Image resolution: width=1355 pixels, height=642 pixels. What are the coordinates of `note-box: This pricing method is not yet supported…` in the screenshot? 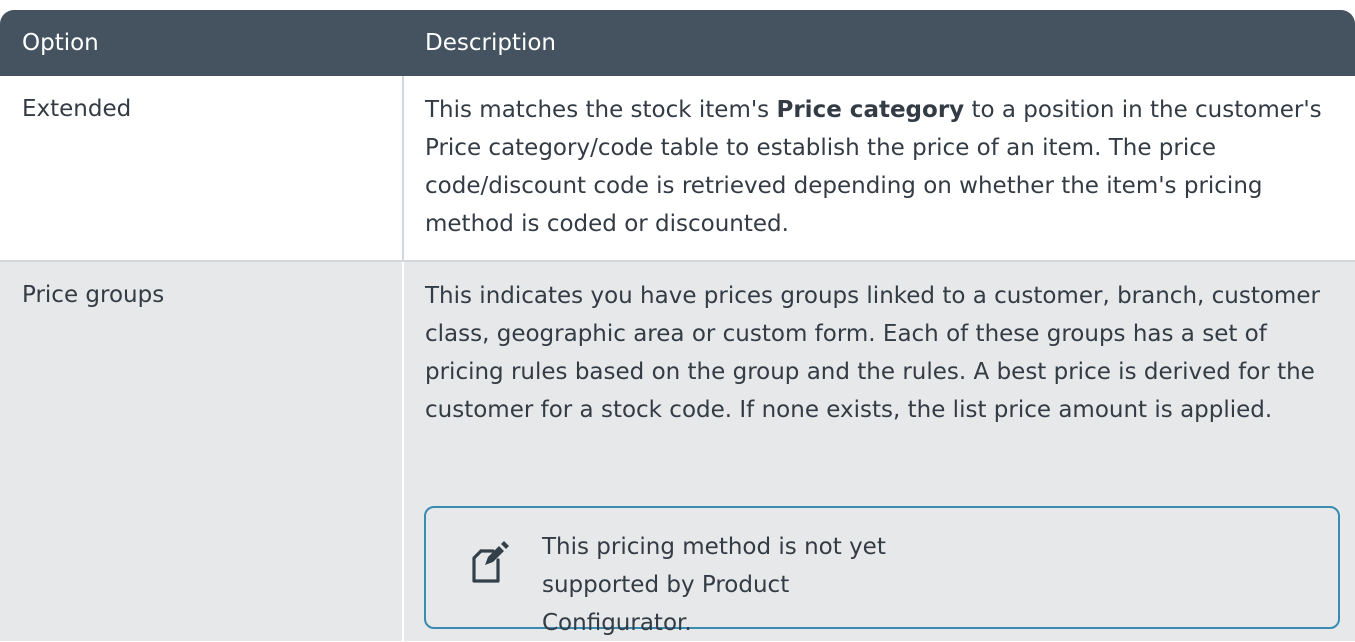 It's located at (882, 571).